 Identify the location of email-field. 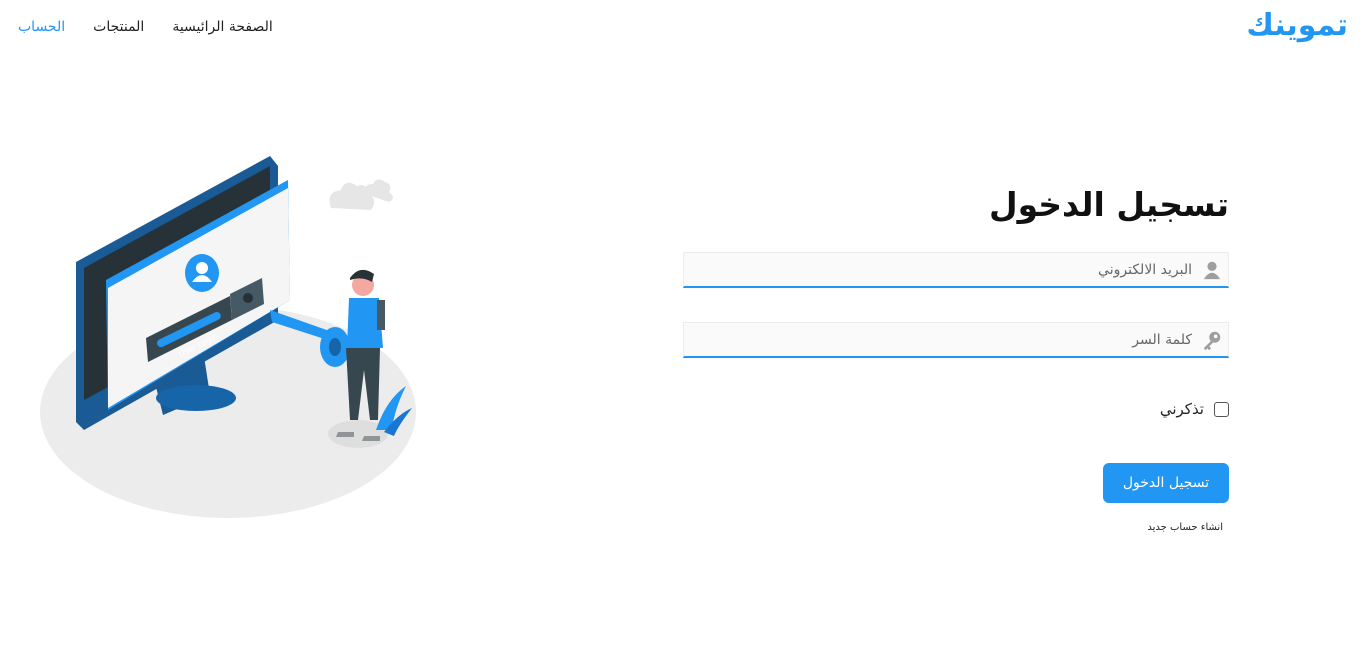
(956, 269).